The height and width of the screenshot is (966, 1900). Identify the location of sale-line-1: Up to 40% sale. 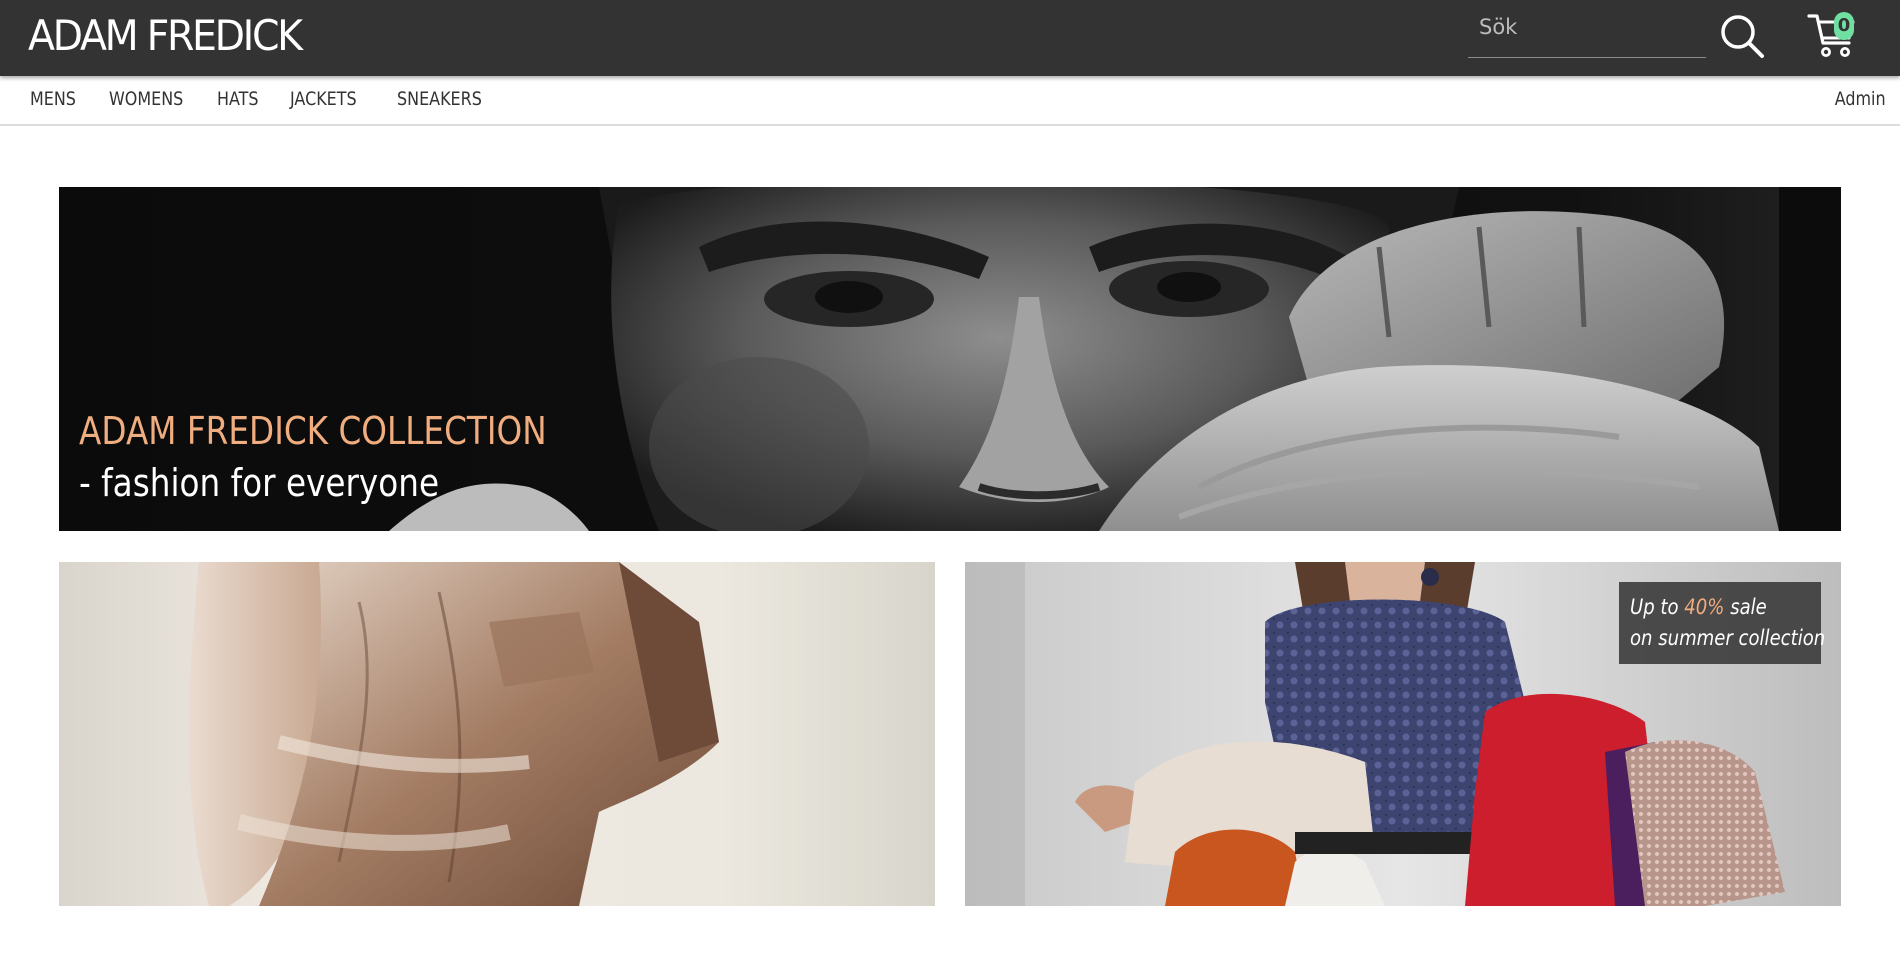
(1698, 607).